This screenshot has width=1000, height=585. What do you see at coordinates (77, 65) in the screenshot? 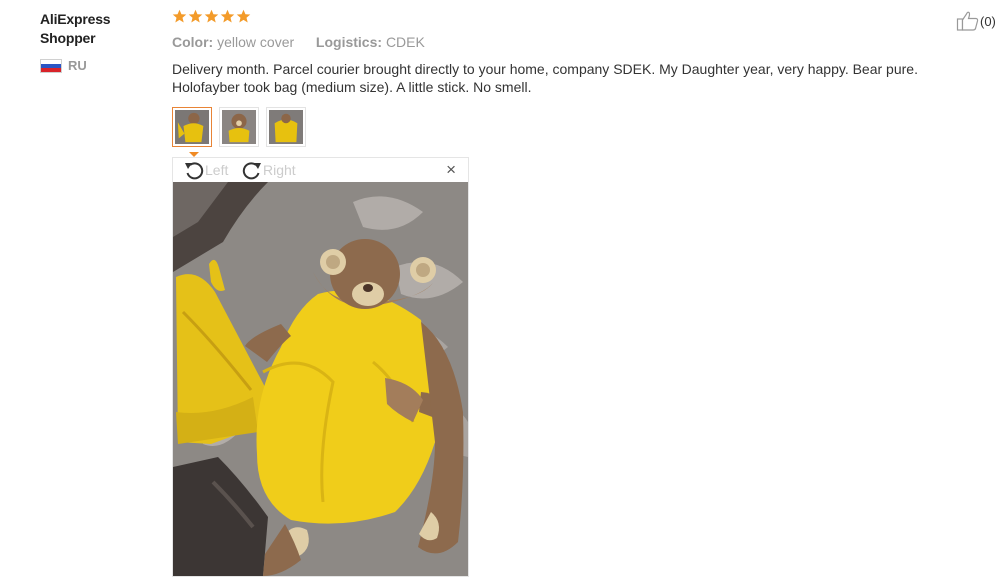
I see `country-code: RU` at bounding box center [77, 65].